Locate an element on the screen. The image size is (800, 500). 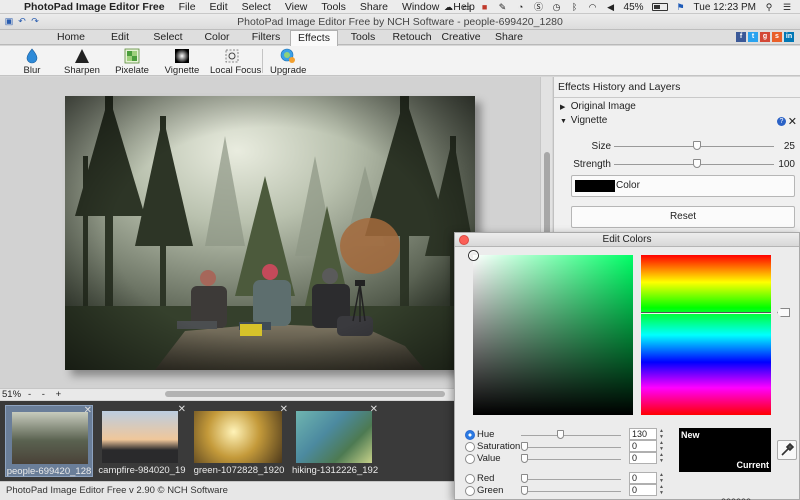
red-slider-knob is located at coordinates (524, 478).